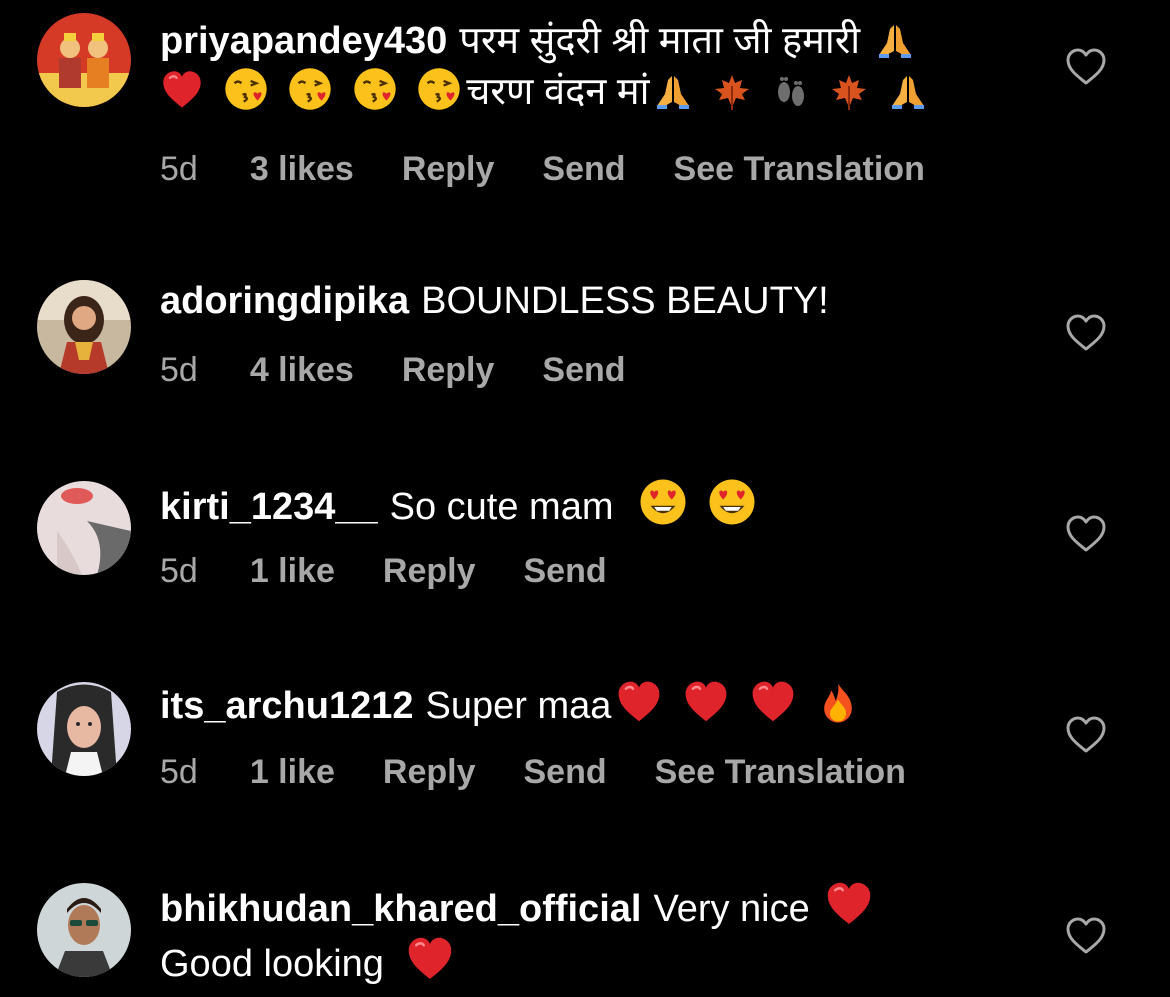  I want to click on comment-meta: 5d 4 likes Reply Send, so click(417, 370).